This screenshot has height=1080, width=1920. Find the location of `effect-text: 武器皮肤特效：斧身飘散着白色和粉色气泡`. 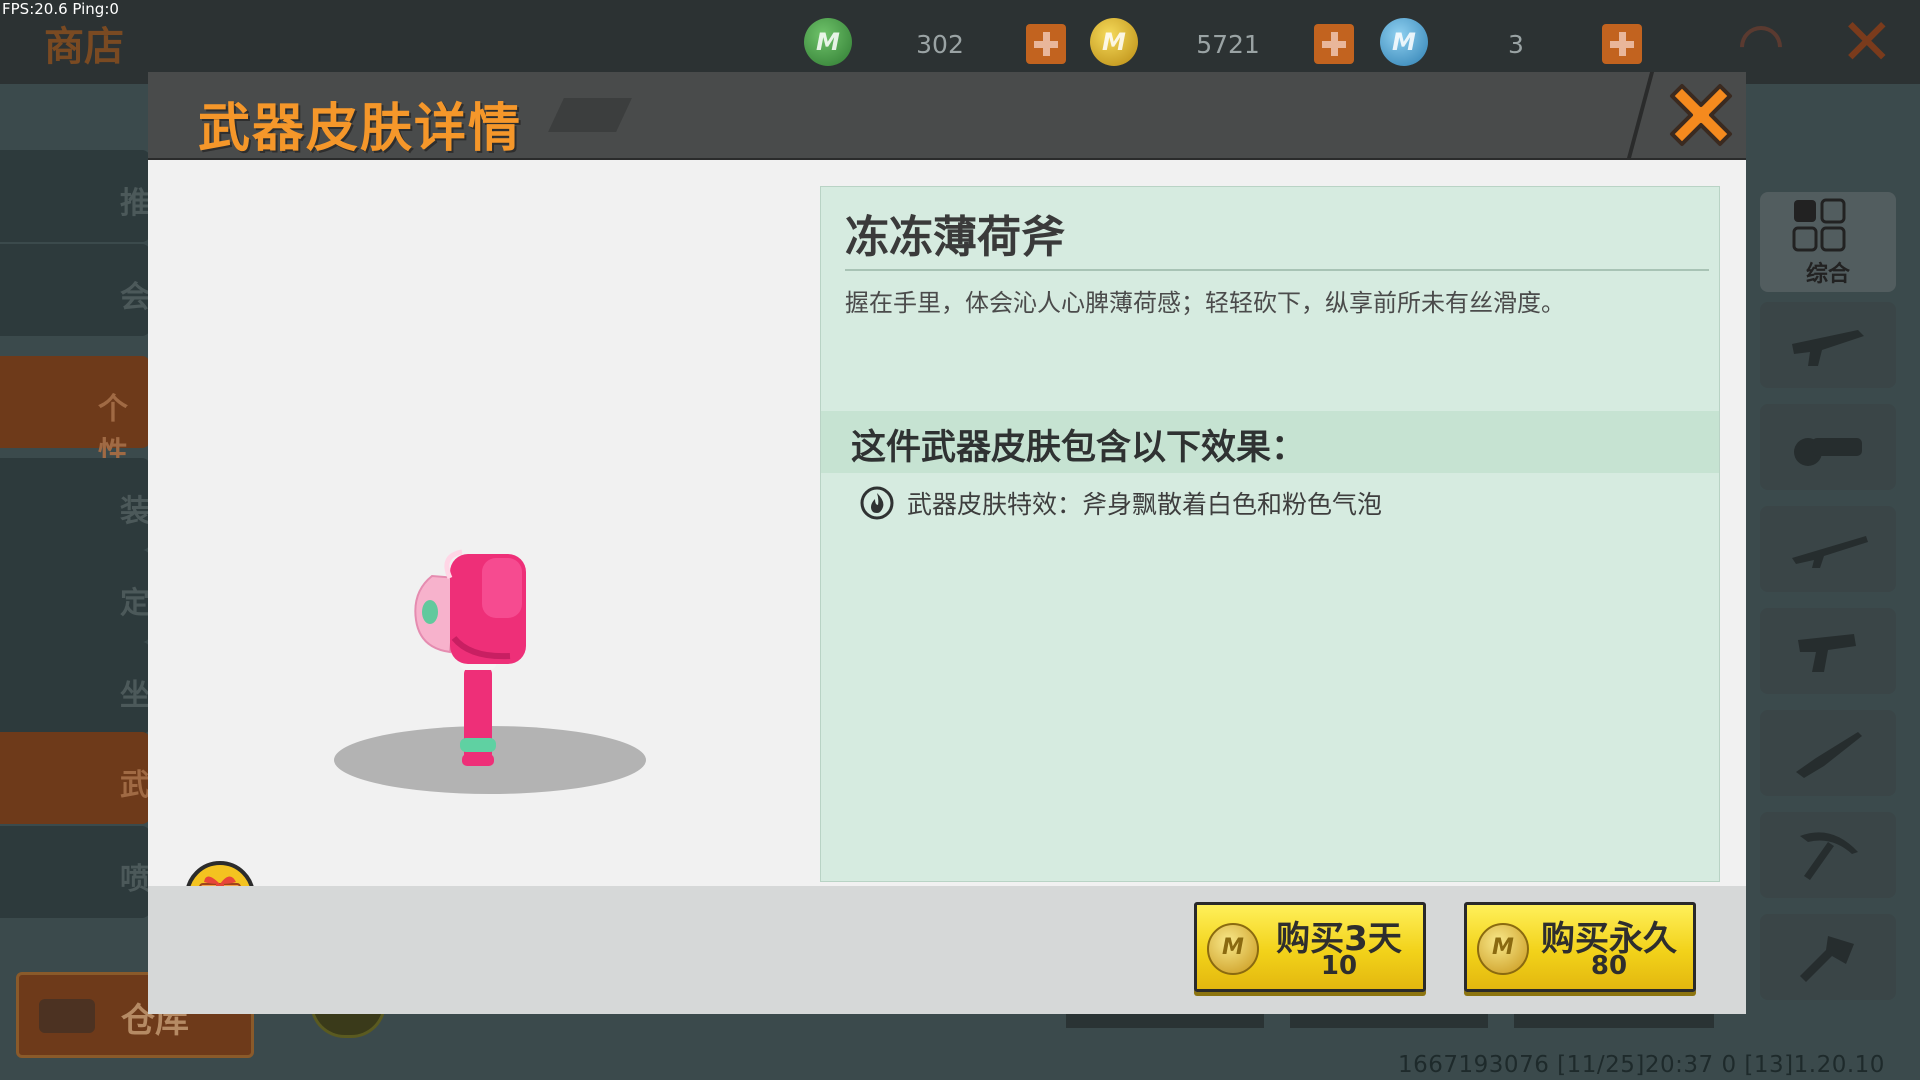

effect-text: 武器皮肤特效：斧身飘散着白色和粉色气泡 is located at coordinates (1145, 504).